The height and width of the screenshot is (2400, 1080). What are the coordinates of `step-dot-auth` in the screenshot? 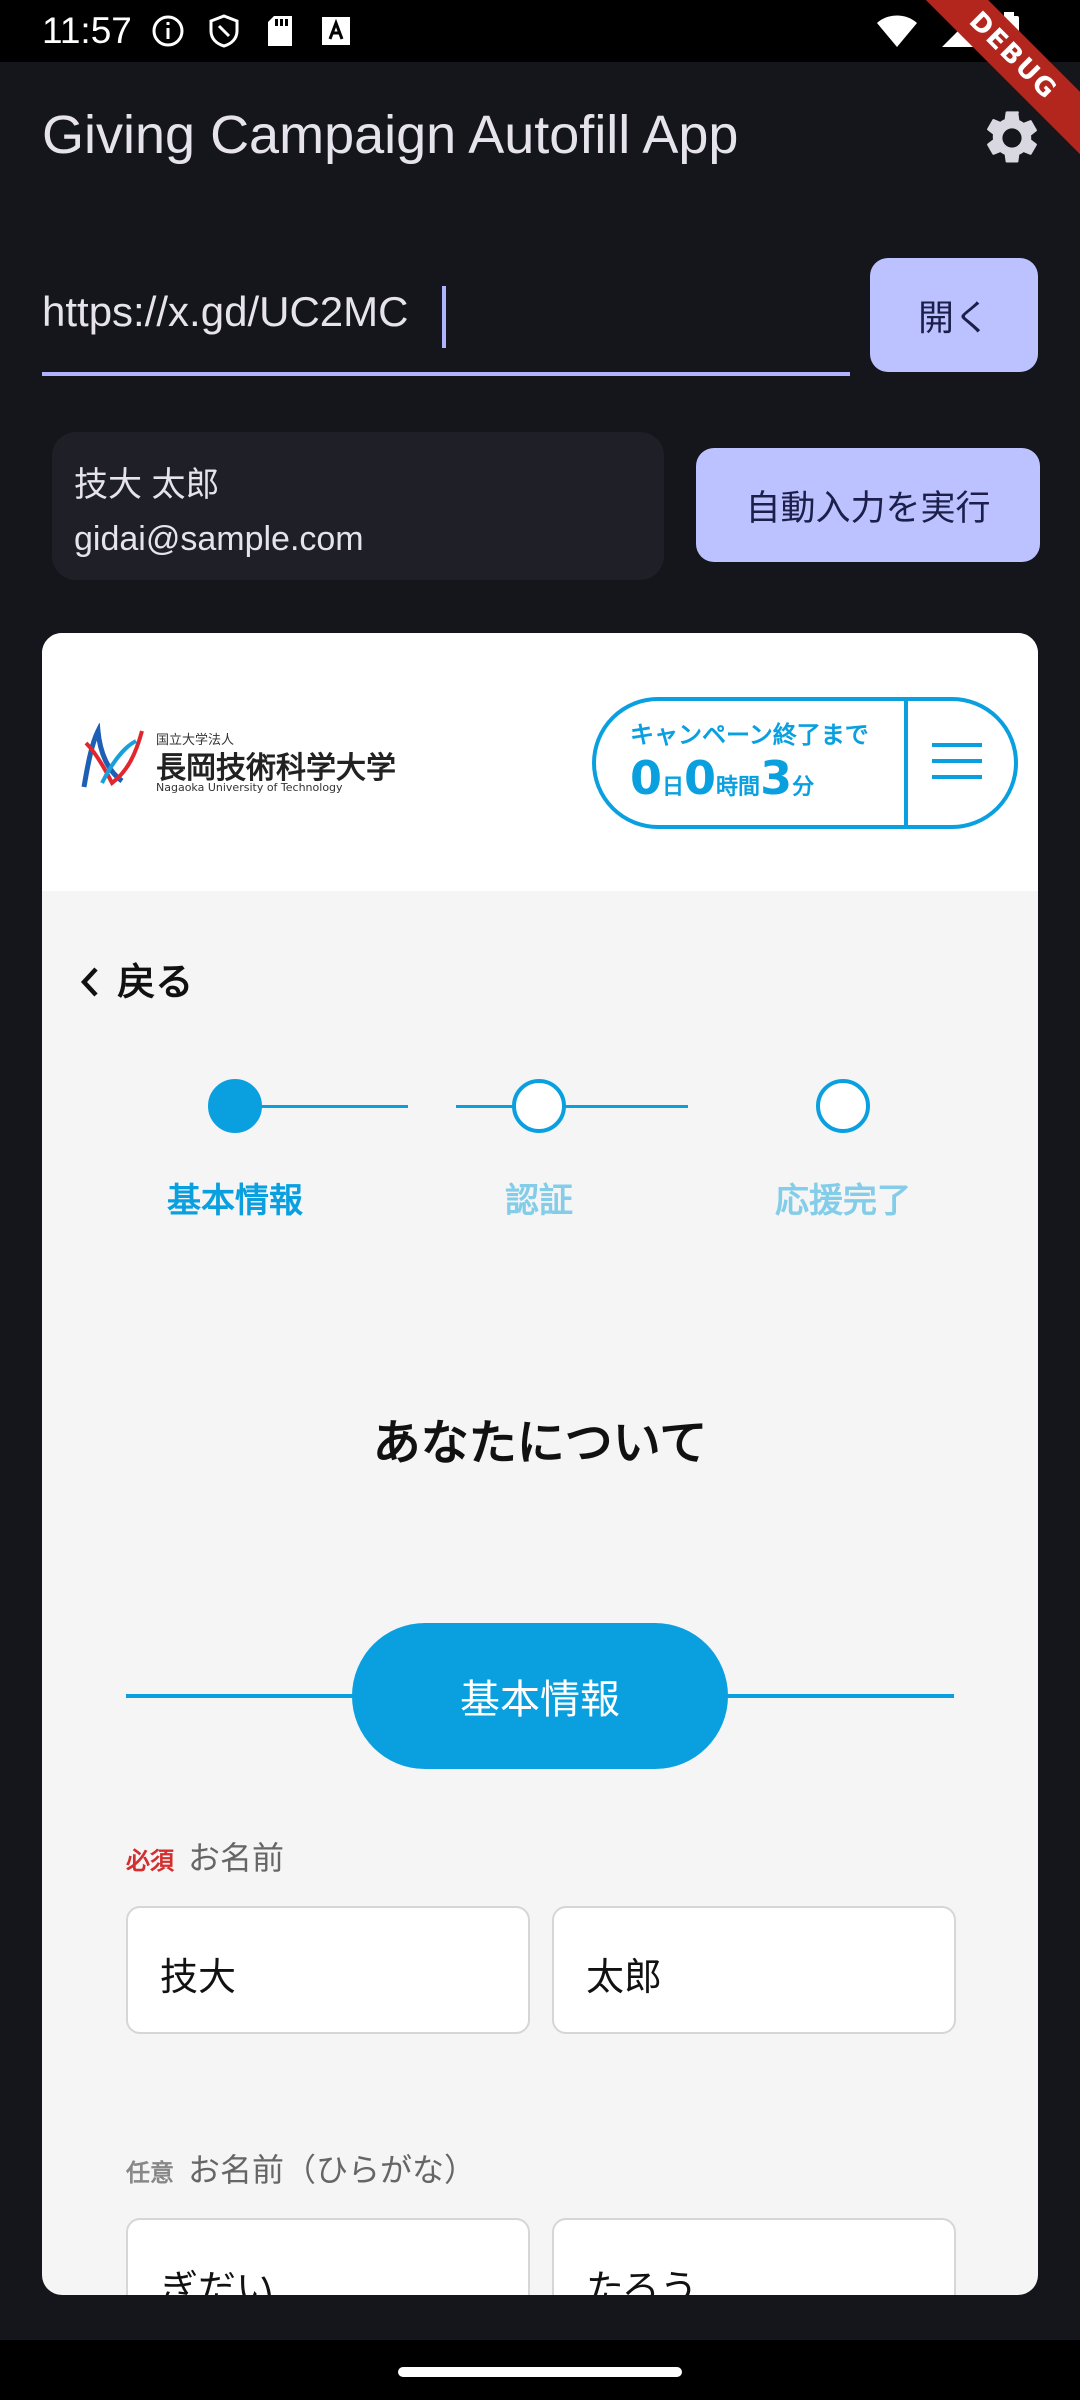 It's located at (539, 1106).